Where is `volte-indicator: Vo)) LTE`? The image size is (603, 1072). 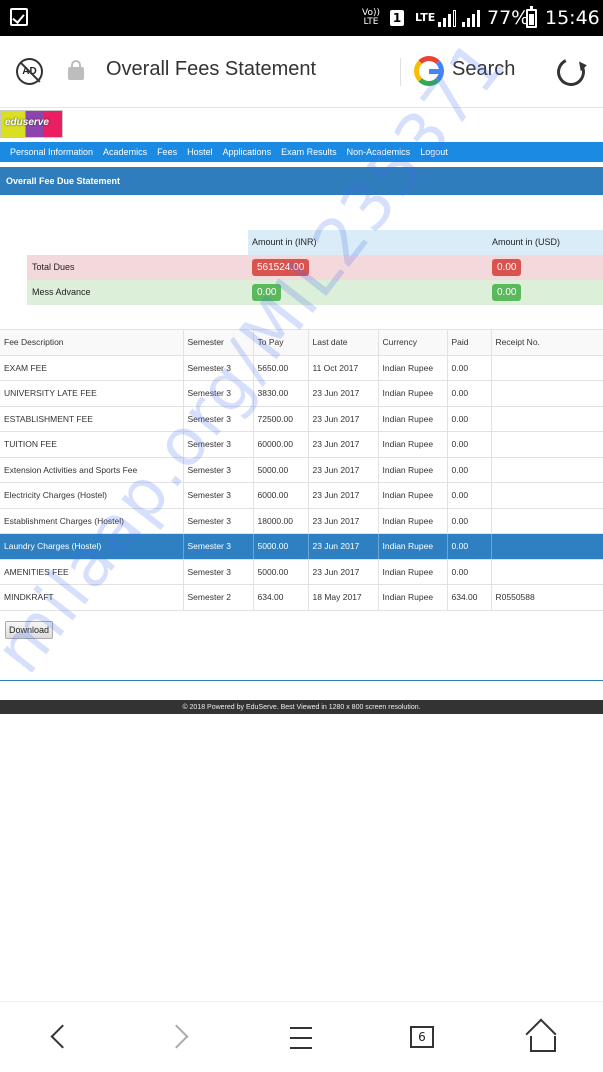 volte-indicator: Vo)) LTE is located at coordinates (371, 17).